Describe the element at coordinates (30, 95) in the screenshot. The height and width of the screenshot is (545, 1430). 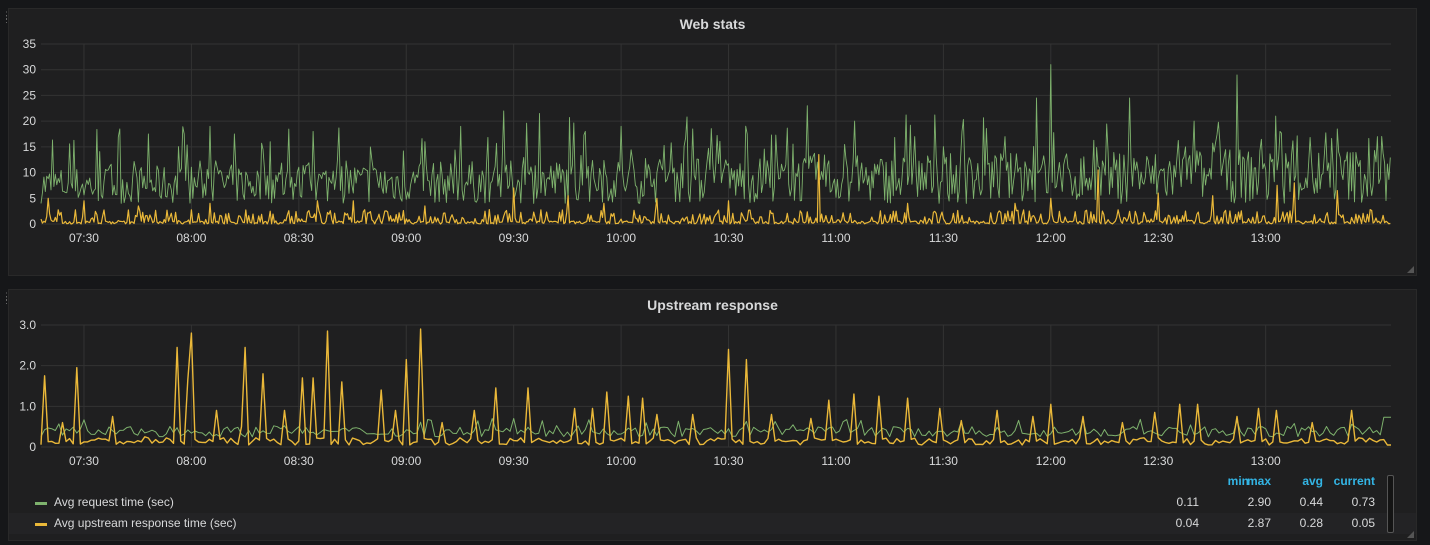
I see `y-tick-label: 25` at that location.